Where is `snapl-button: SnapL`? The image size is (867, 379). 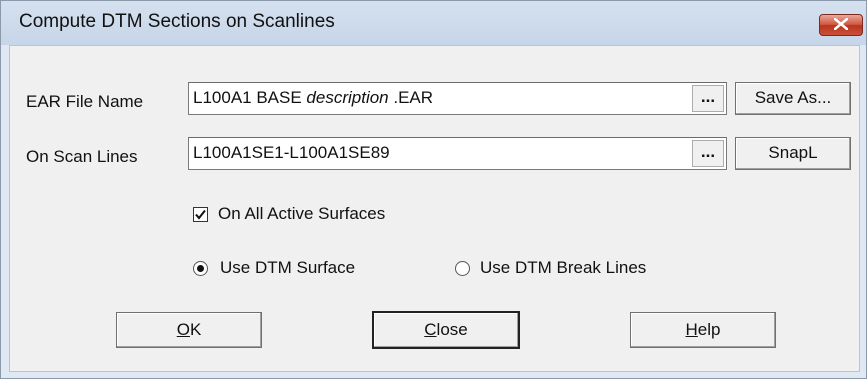
snapl-button: SnapL is located at coordinates (793, 153).